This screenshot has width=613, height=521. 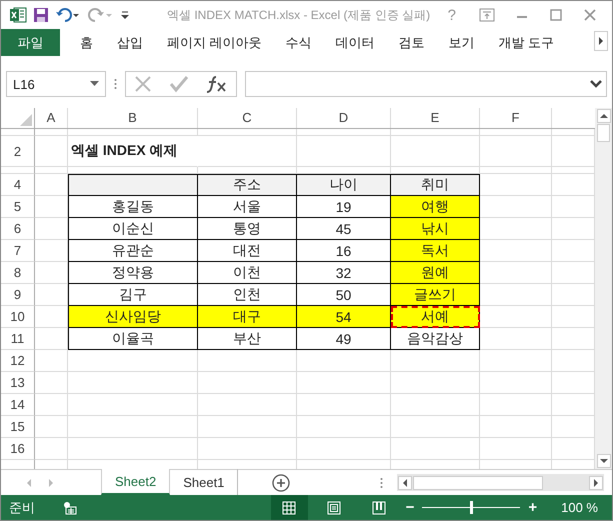 I want to click on check-icon, so click(x=178, y=84).